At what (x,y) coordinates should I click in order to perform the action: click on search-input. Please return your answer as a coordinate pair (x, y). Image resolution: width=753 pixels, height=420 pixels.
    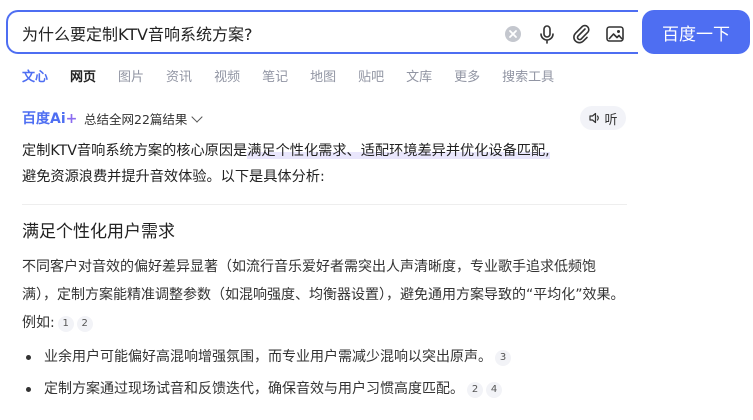
    Looking at the image, I should click on (252, 33).